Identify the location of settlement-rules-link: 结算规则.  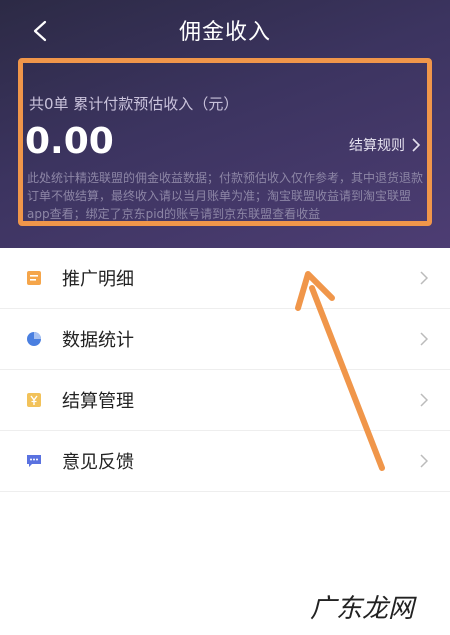
(385, 145).